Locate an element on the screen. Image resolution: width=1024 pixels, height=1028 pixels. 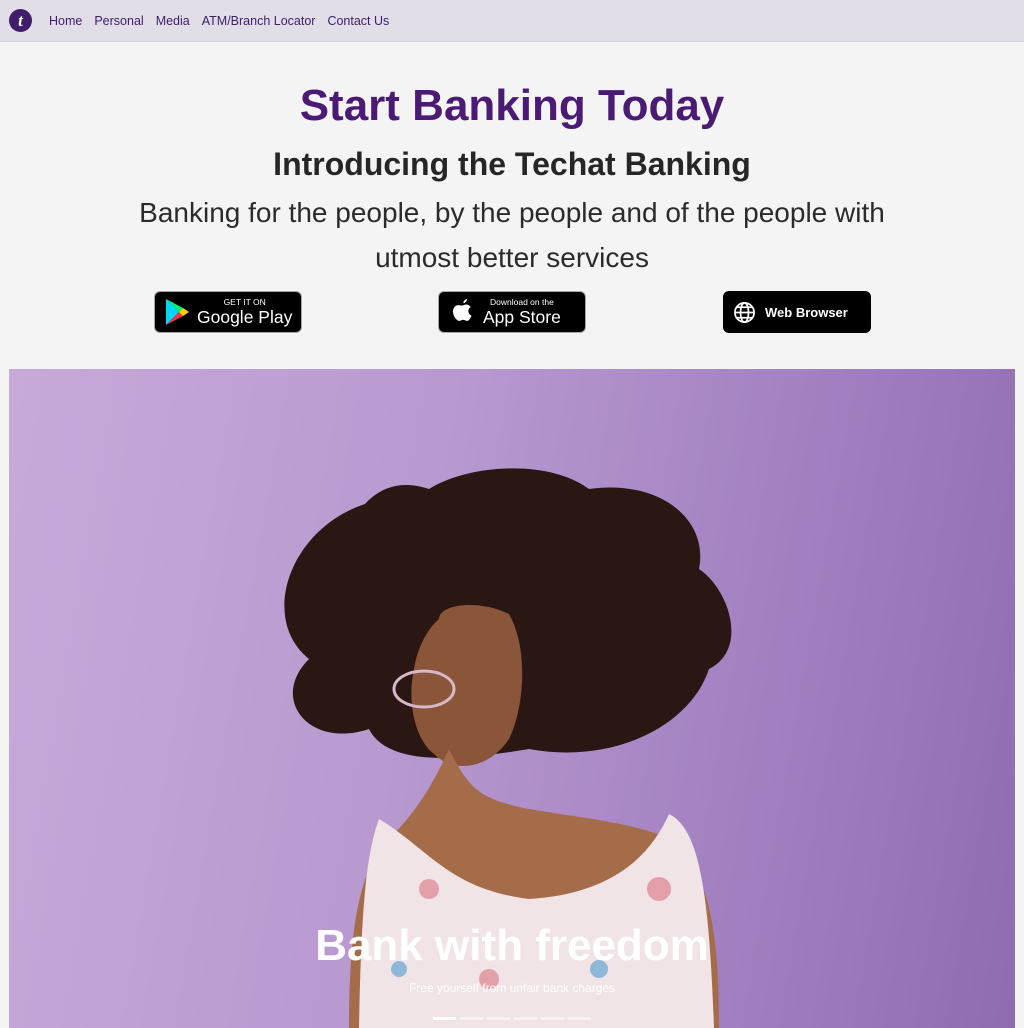
google-play-text: GET IT ON Google Play is located at coordinates (244, 312).